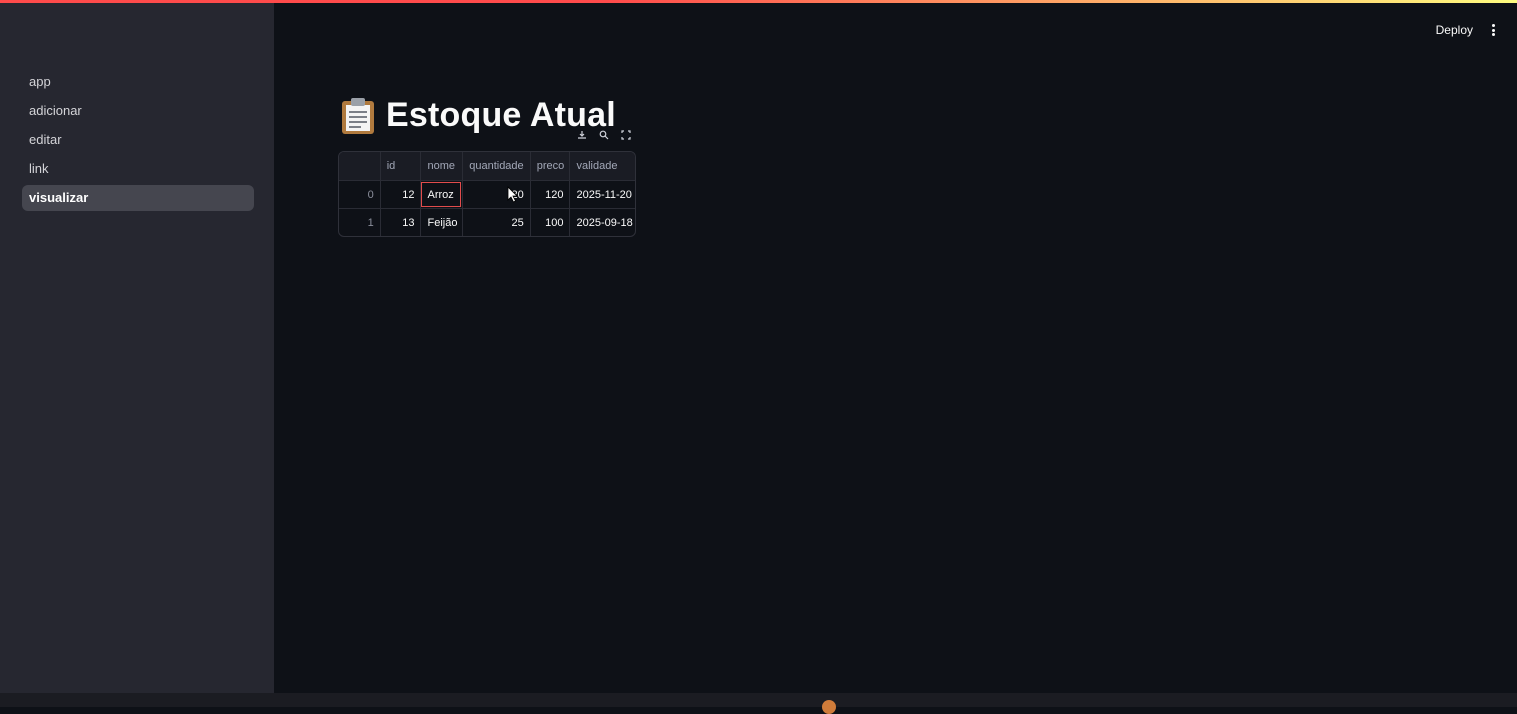 The image size is (1517, 714). I want to click on table-header-row: id nome quantidade preco validade, so click(487, 166).